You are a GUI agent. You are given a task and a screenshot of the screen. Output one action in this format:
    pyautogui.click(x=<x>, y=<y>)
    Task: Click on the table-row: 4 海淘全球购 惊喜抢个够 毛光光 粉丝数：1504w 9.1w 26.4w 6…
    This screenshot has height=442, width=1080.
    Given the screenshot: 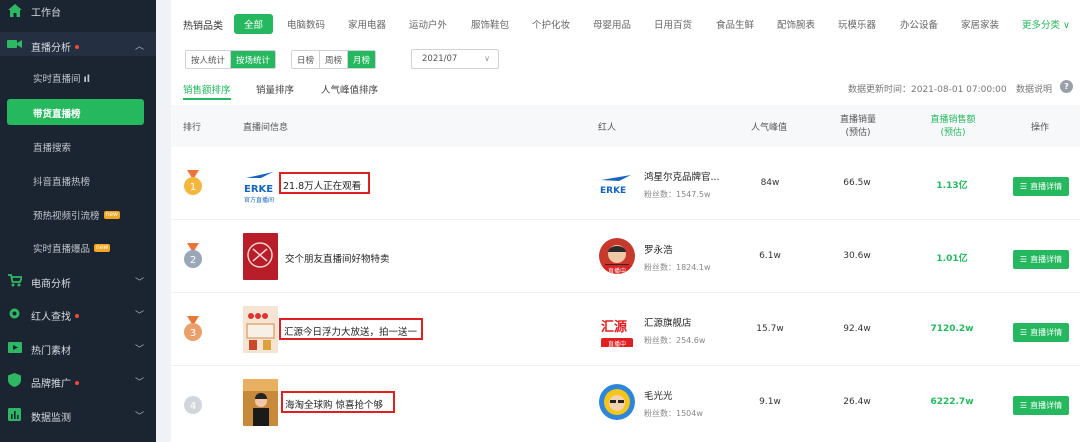 What is the action you would take?
    pyautogui.click(x=625, y=402)
    